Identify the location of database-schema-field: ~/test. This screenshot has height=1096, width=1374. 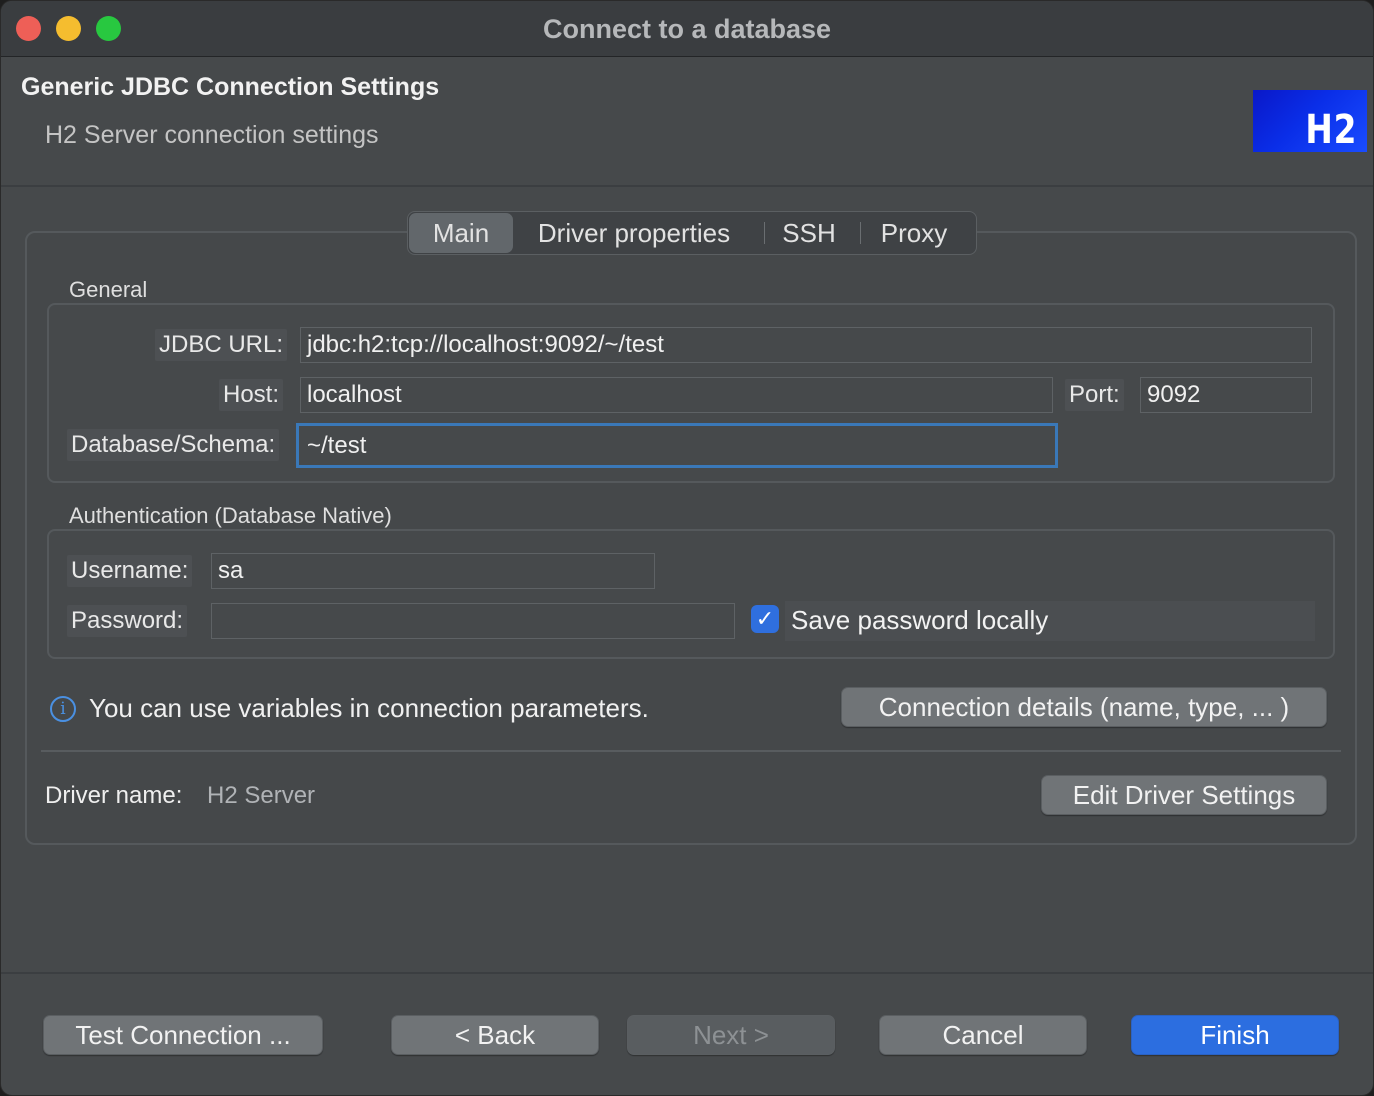
(677, 445).